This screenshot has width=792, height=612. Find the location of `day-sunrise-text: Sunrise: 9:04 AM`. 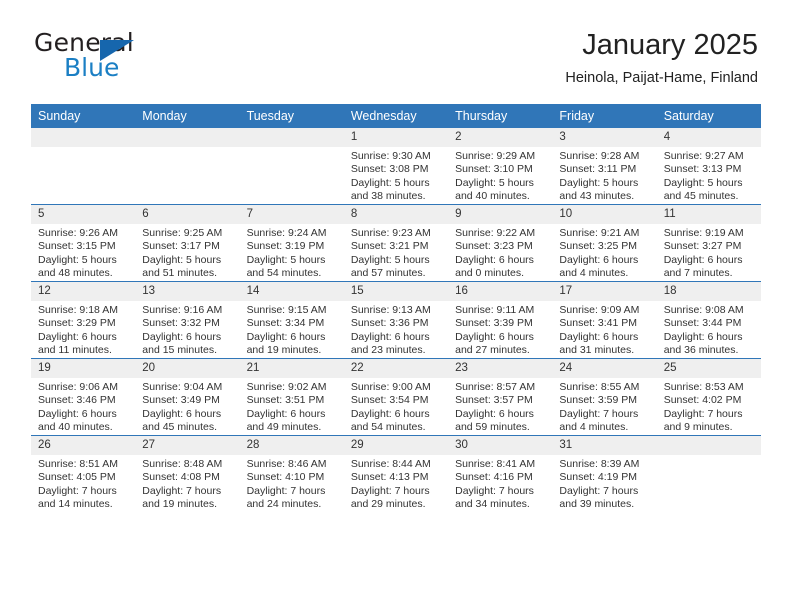

day-sunrise-text: Sunrise: 9:04 AM is located at coordinates (182, 387).